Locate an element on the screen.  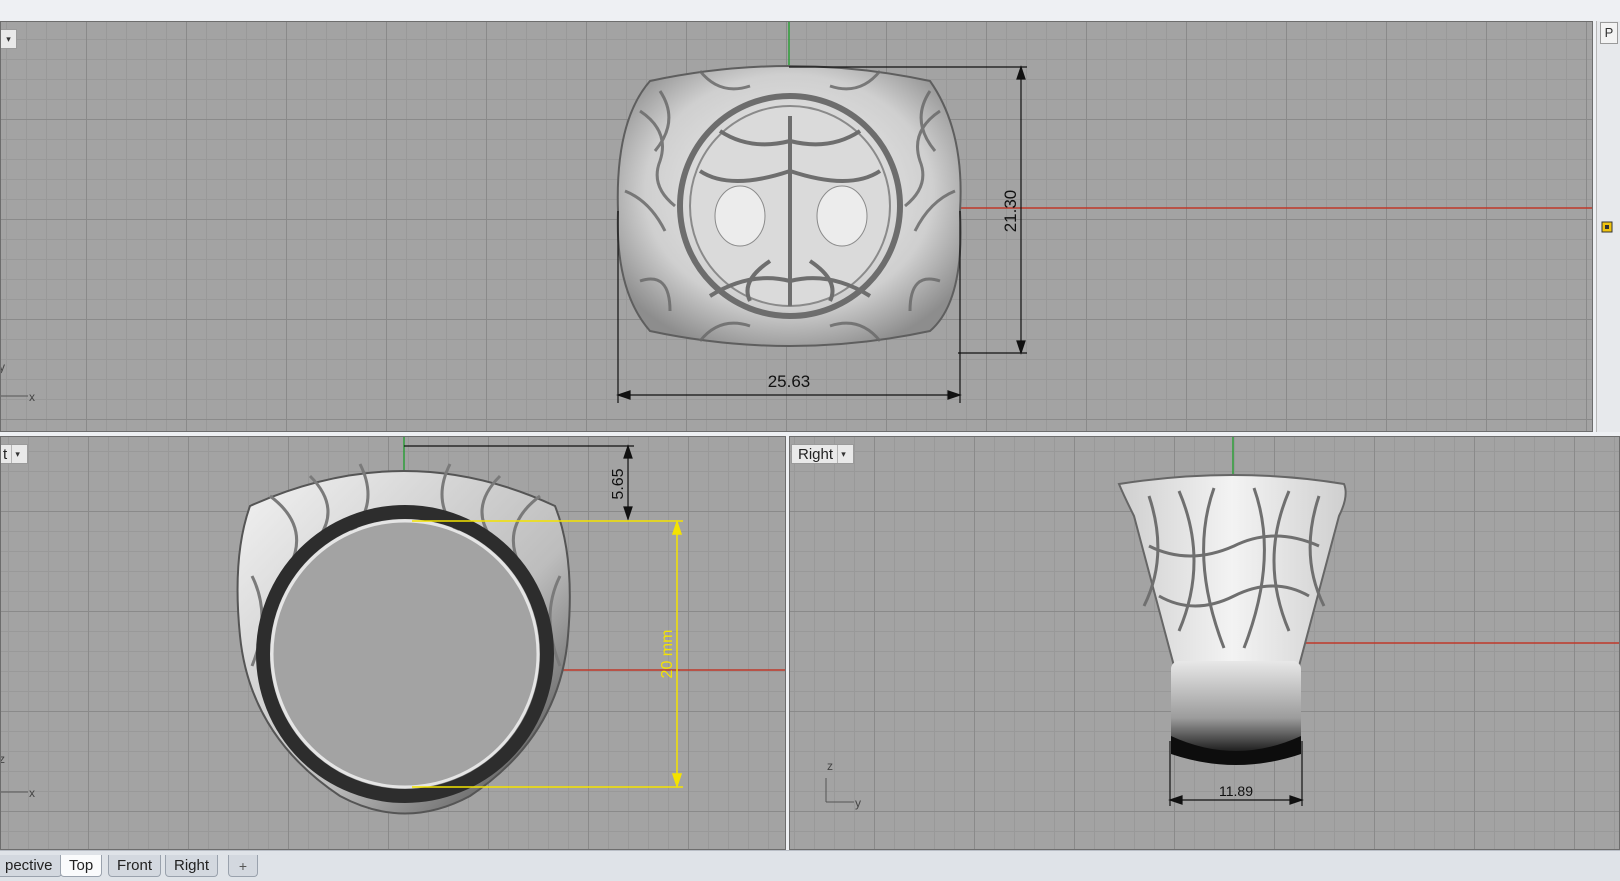
viewport-tab-bar: pective Top Front Right + is located at coordinates (810, 865).